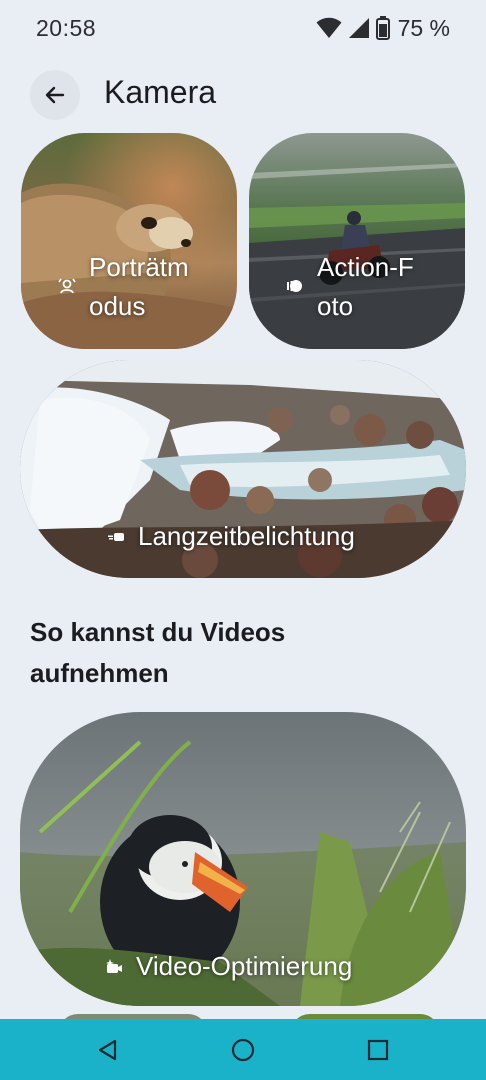 This screenshot has height=1080, width=486. What do you see at coordinates (294, 286) in the screenshot?
I see `action-pan-icon` at bounding box center [294, 286].